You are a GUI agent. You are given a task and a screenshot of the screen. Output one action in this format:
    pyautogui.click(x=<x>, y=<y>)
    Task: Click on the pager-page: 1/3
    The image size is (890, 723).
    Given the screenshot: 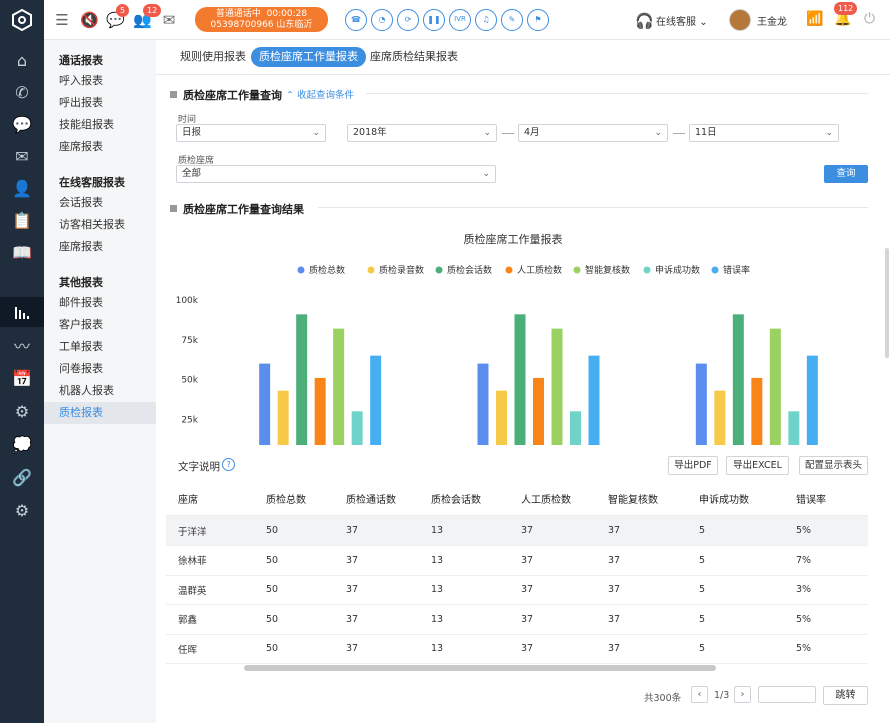 What is the action you would take?
    pyautogui.click(x=722, y=695)
    